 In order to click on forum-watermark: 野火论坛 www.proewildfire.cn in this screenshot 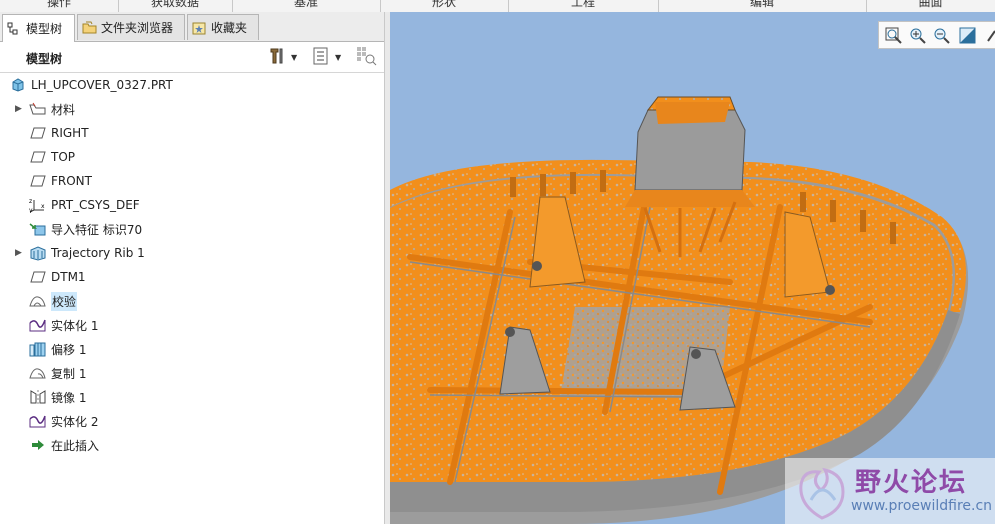, I will do `click(890, 491)`.